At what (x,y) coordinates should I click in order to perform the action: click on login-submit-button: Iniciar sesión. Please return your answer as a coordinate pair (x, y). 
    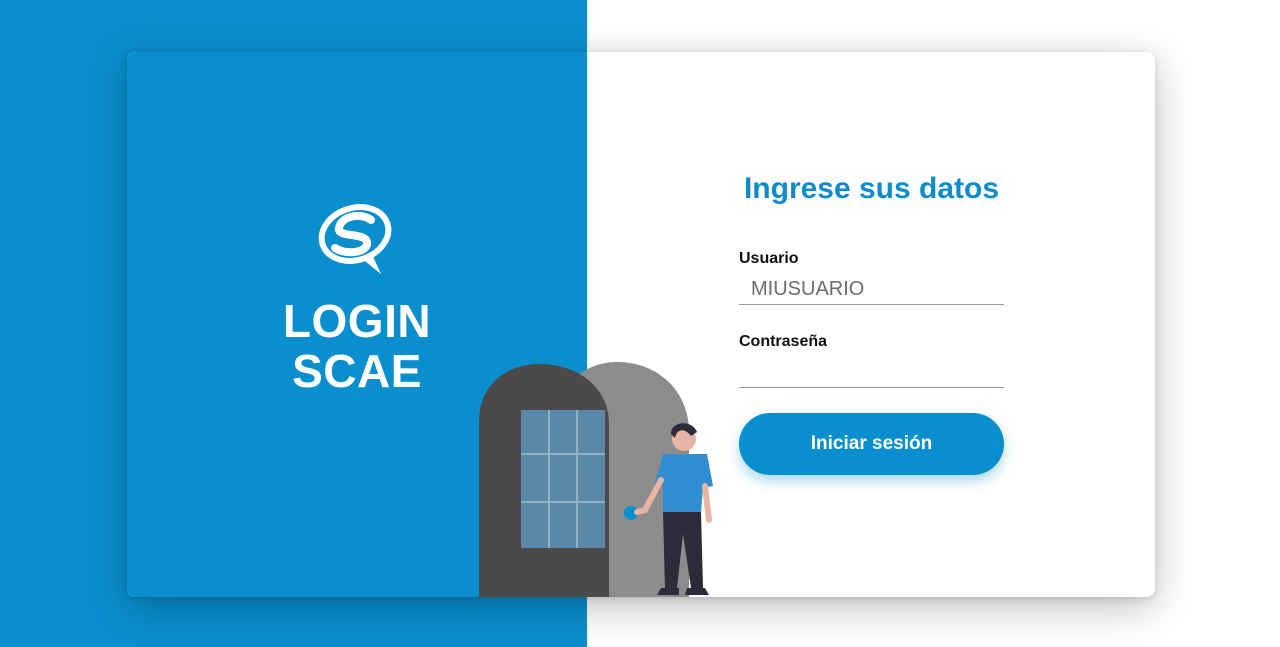
    Looking at the image, I should click on (871, 444).